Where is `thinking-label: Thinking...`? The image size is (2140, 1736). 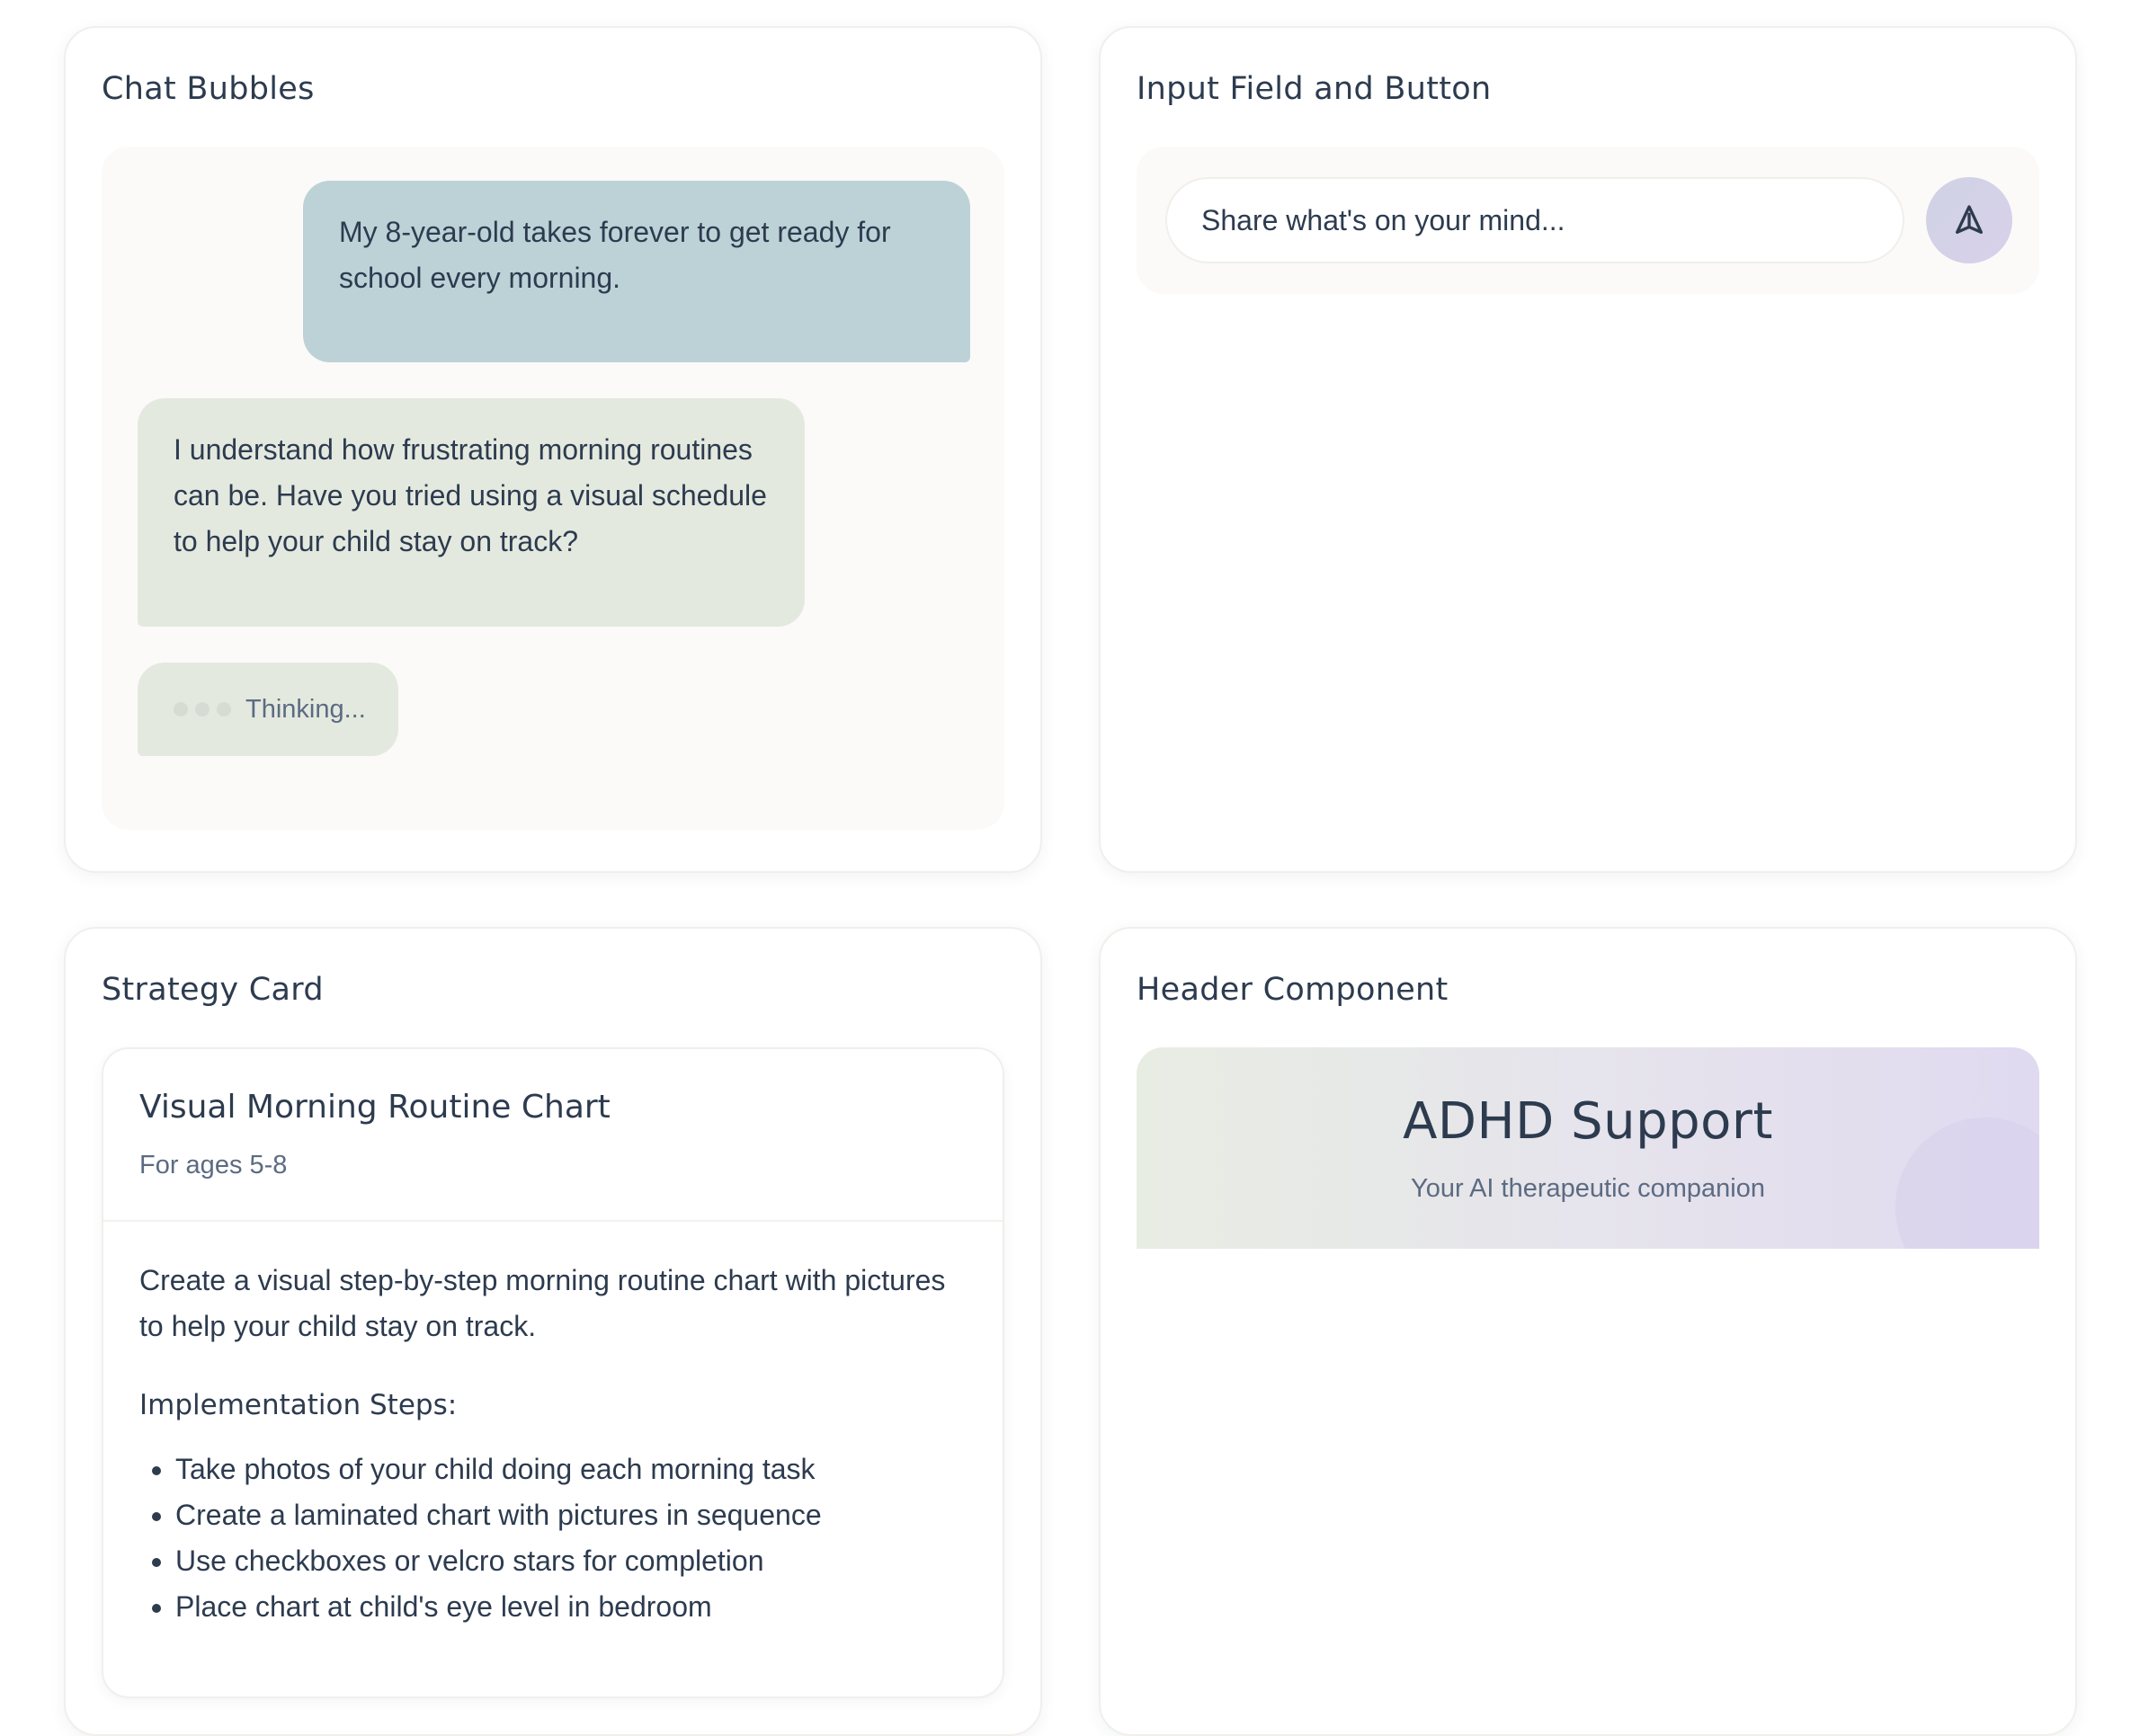 thinking-label: Thinking... is located at coordinates (305, 709).